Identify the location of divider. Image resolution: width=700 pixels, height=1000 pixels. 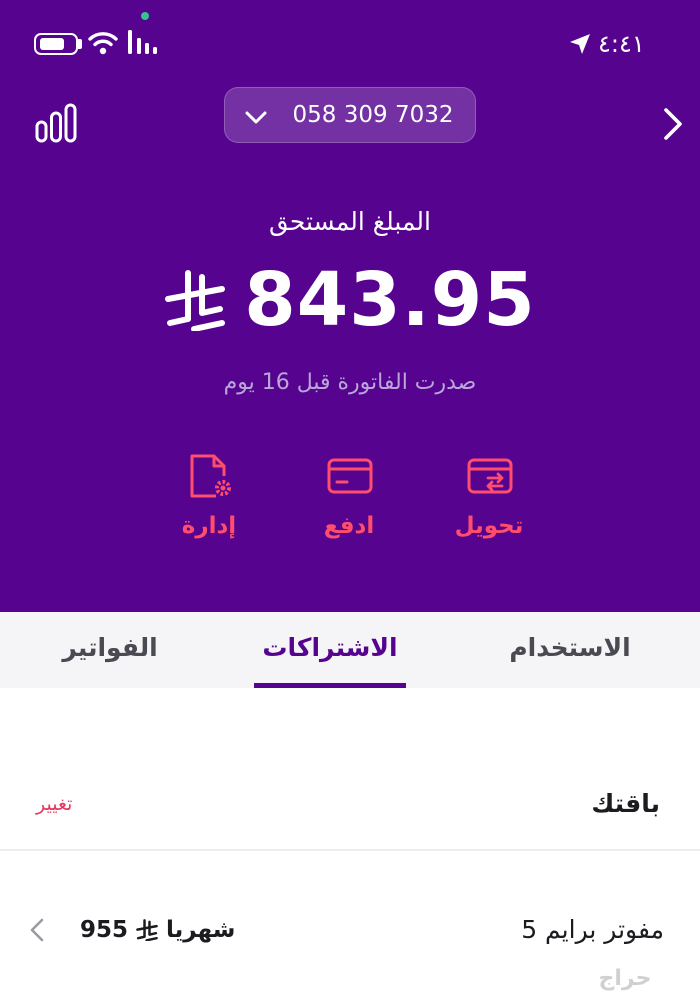
(350, 850).